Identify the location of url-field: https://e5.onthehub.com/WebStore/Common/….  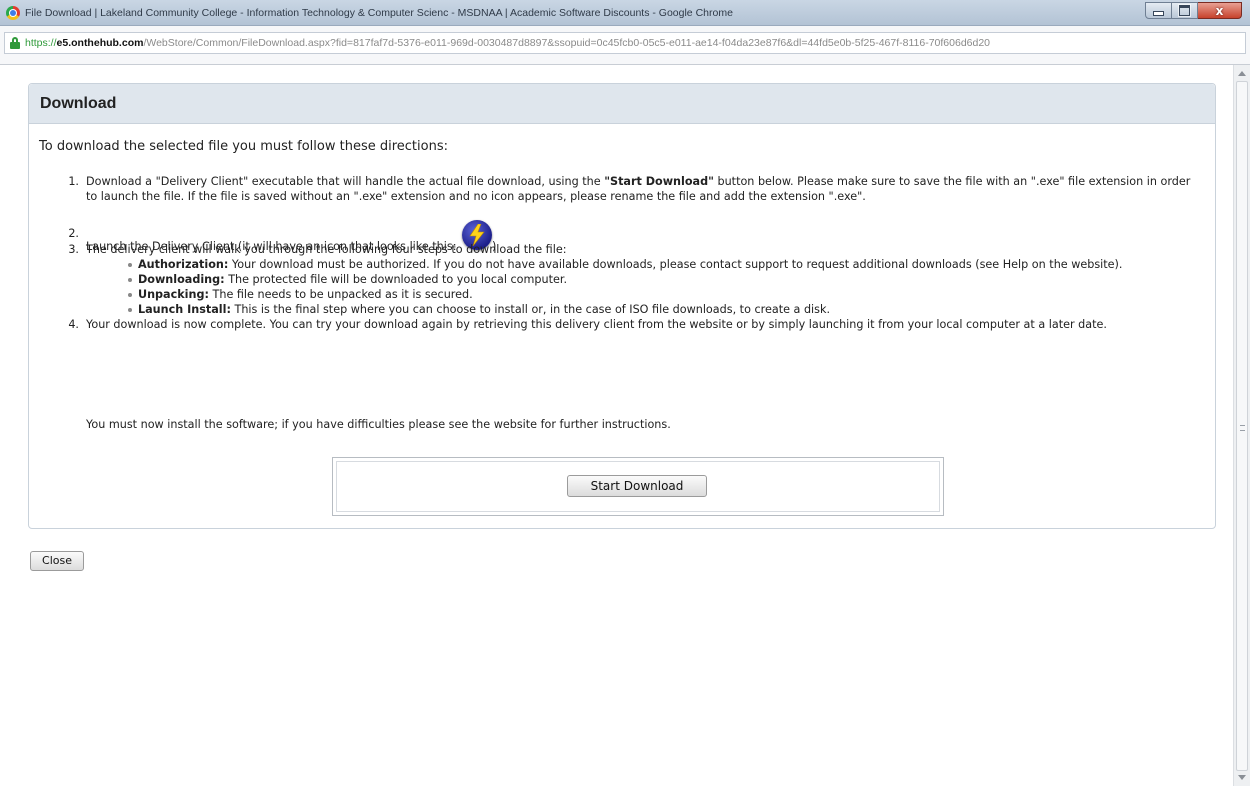
(625, 43).